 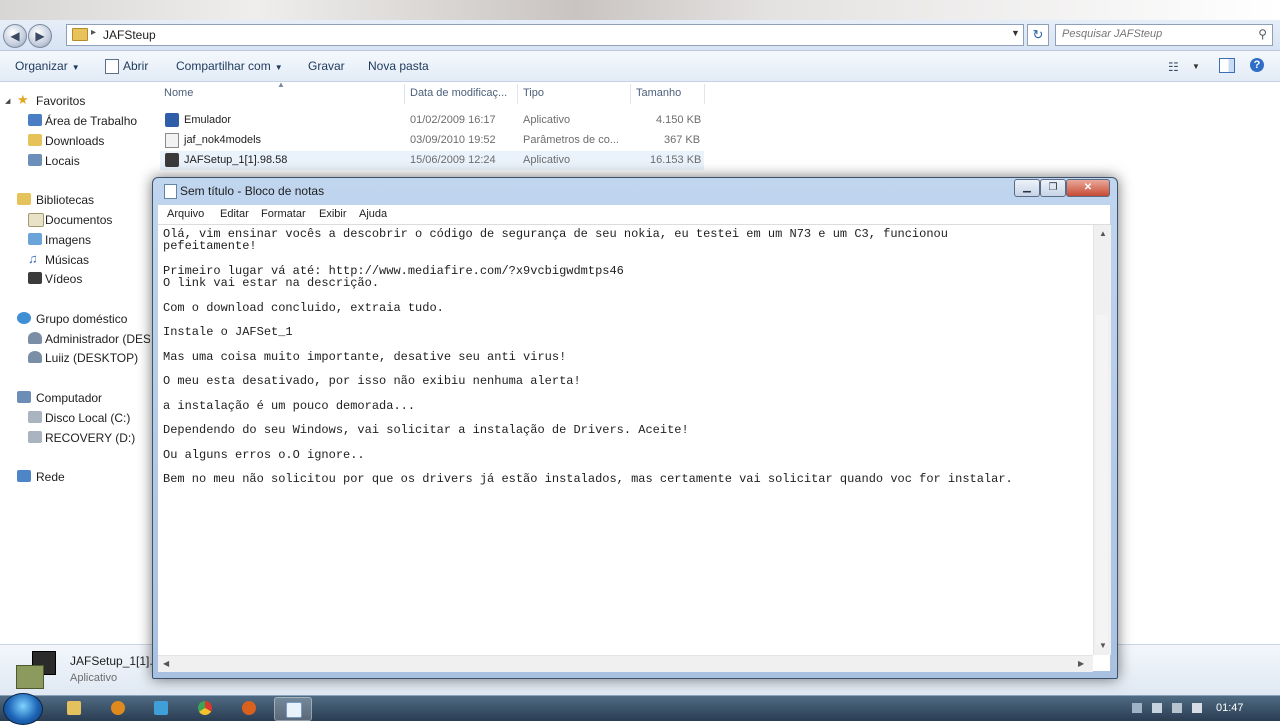 What do you see at coordinates (24, 397) in the screenshot?
I see `computer-icon` at bounding box center [24, 397].